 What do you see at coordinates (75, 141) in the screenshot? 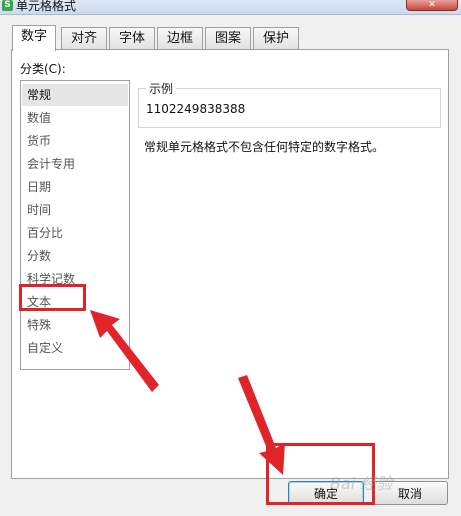
I see `category-item-currency: 货币` at bounding box center [75, 141].